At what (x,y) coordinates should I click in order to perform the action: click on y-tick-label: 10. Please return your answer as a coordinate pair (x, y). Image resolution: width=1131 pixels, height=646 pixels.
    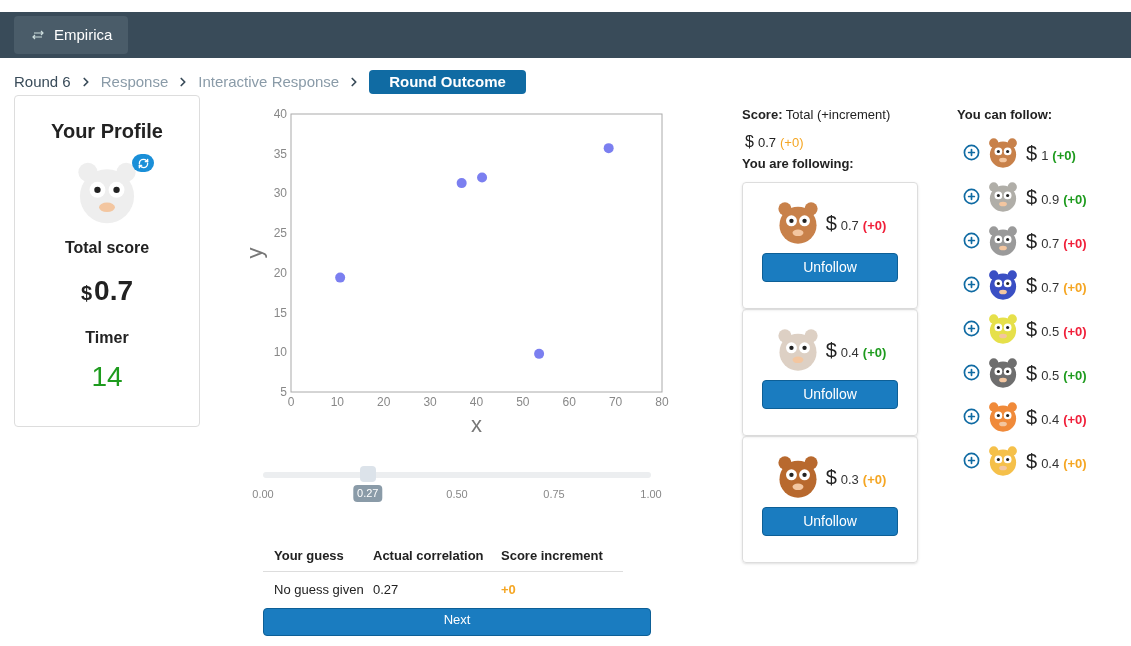
    Looking at the image, I should click on (280, 352).